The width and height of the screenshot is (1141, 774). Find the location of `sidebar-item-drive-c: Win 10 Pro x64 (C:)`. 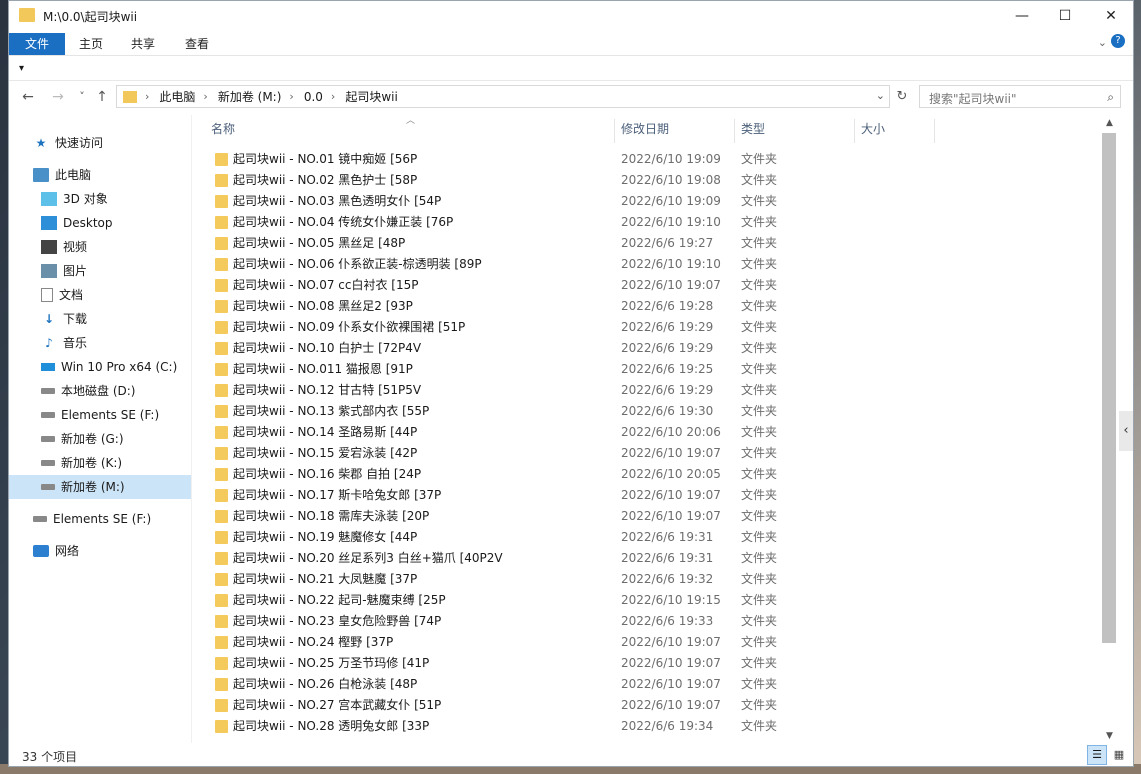

sidebar-item-drive-c: Win 10 Pro x64 (C:) is located at coordinates (100, 367).